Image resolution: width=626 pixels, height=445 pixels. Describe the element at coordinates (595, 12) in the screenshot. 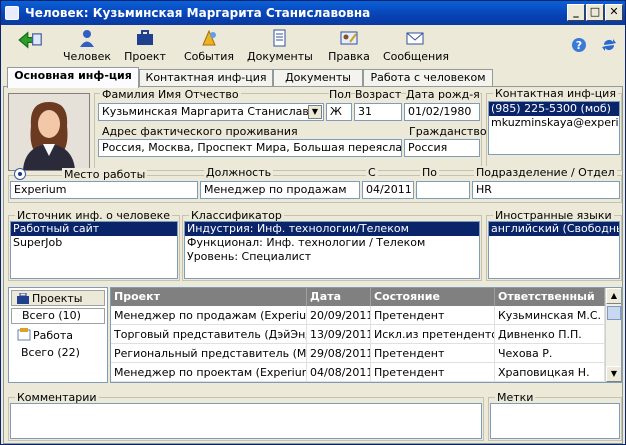

I see `maximize-button: □` at that location.